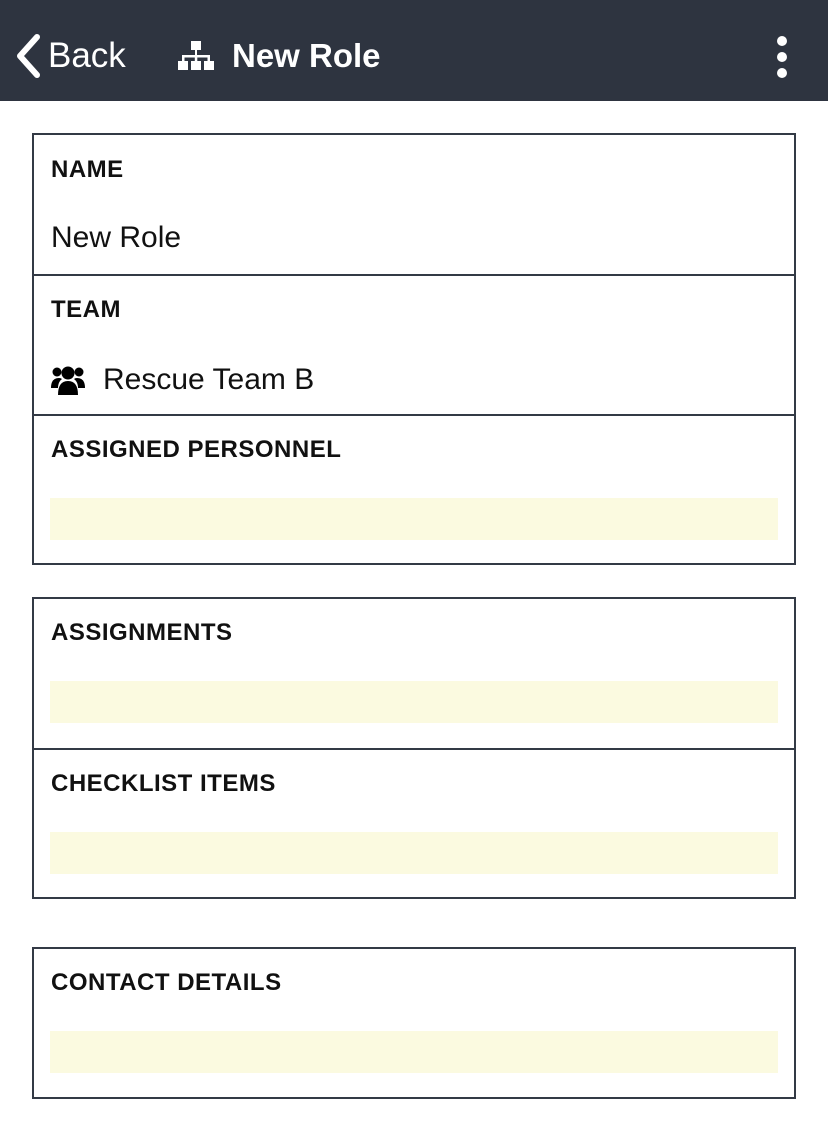 This screenshot has height=1146, width=828. What do you see at coordinates (414, 853) in the screenshot?
I see `checklist-items-field` at bounding box center [414, 853].